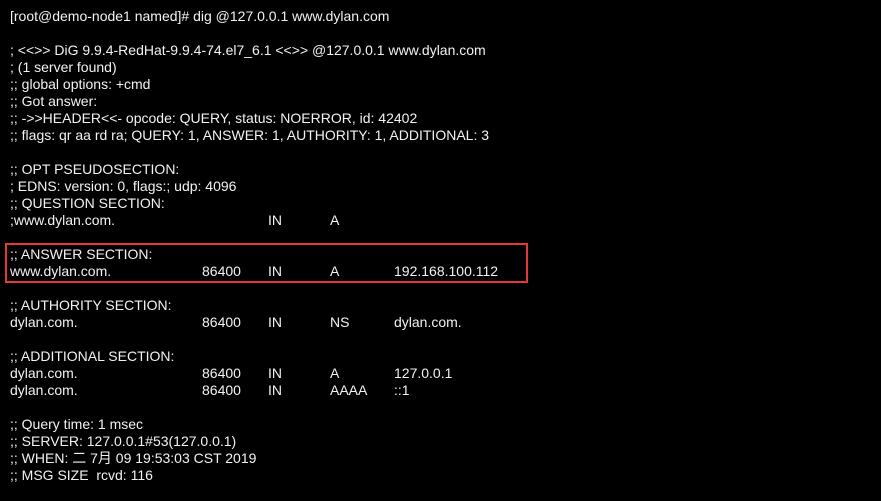 Image resolution: width=881 pixels, height=501 pixels. Describe the element at coordinates (81, 475) in the screenshot. I see `msg-size-line: ;; MSG SIZE rcvd: 116` at that location.